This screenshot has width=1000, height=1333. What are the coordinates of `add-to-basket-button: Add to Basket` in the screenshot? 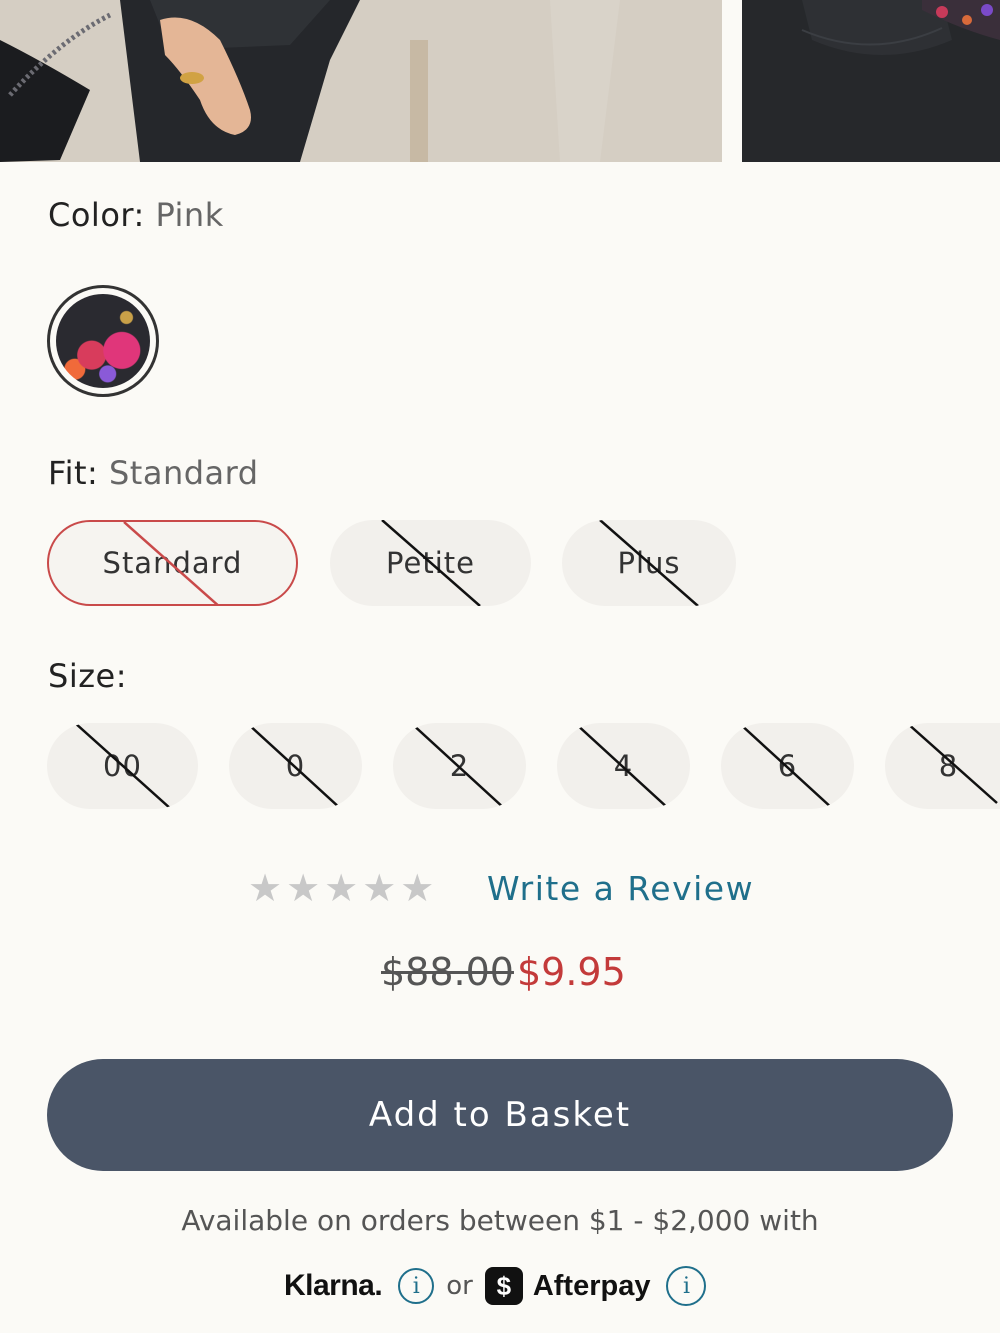 It's located at (500, 1115).